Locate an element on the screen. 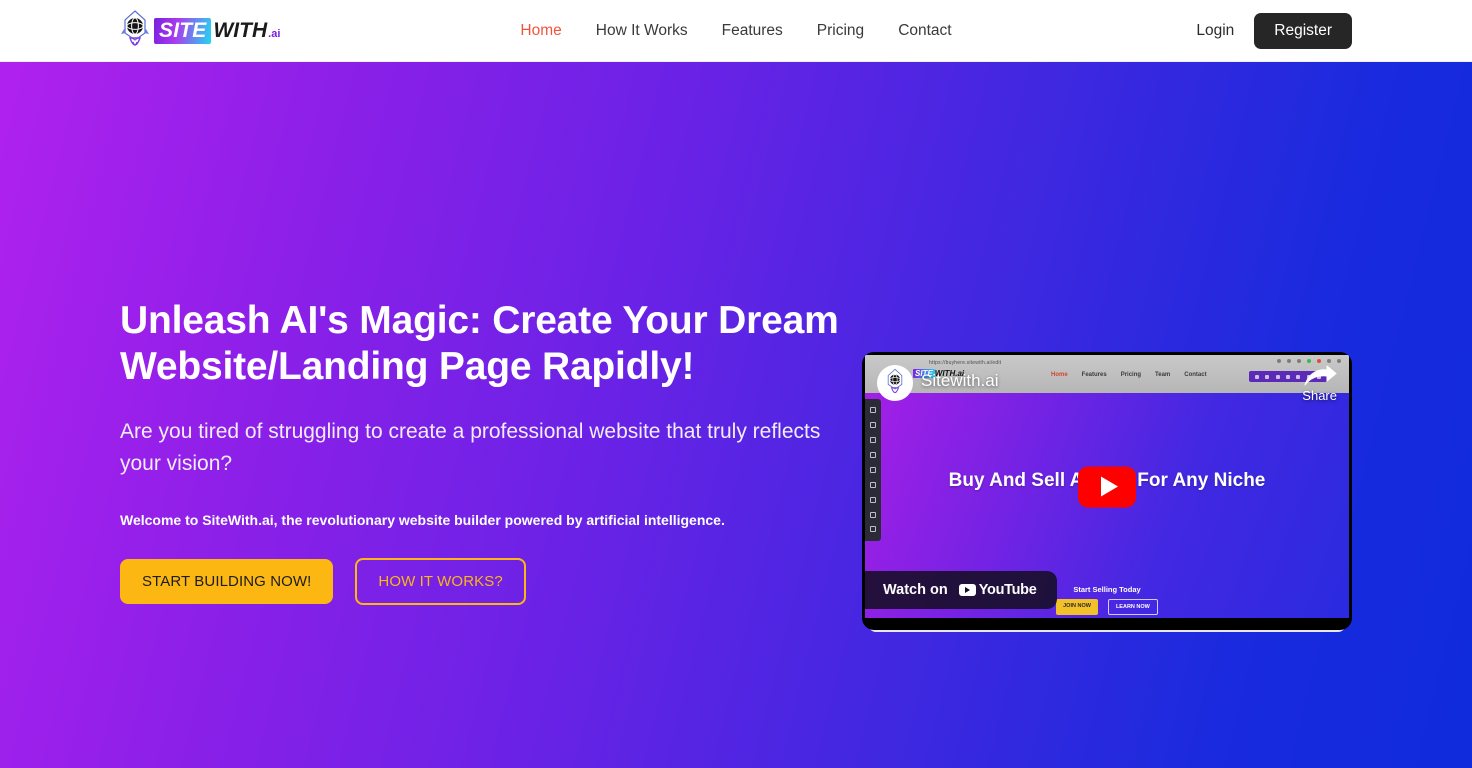 The image size is (1472, 768). cta-row: START BUILDING NOW! HOW IT WORKS? is located at coordinates (485, 582).